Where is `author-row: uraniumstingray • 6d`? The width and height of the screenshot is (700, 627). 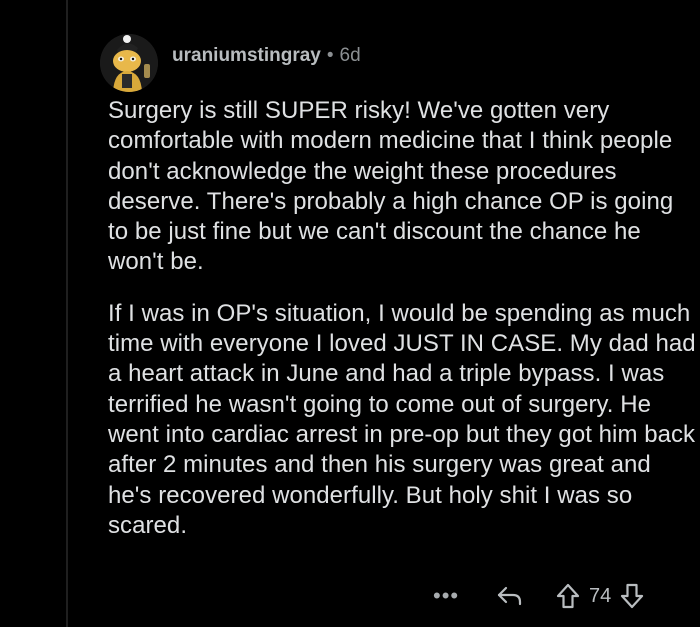 author-row: uraniumstingray • 6d is located at coordinates (266, 56).